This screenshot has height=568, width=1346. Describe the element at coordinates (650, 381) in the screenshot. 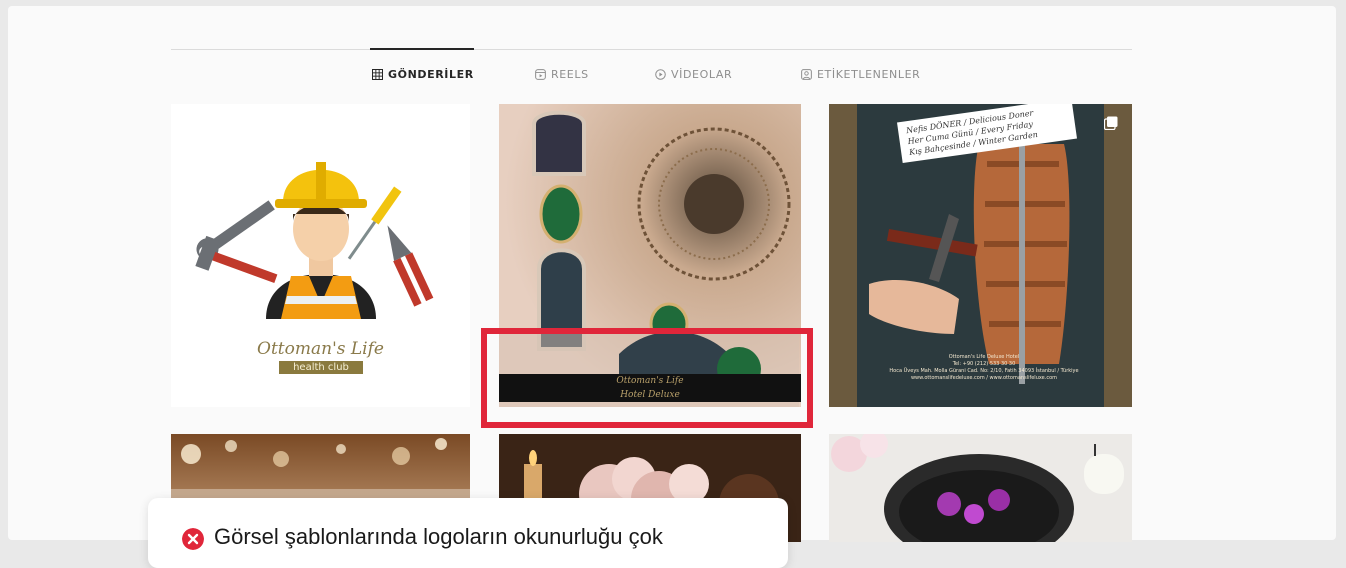

I see `hotel-logo-line-1: Ottoman's Life` at that location.